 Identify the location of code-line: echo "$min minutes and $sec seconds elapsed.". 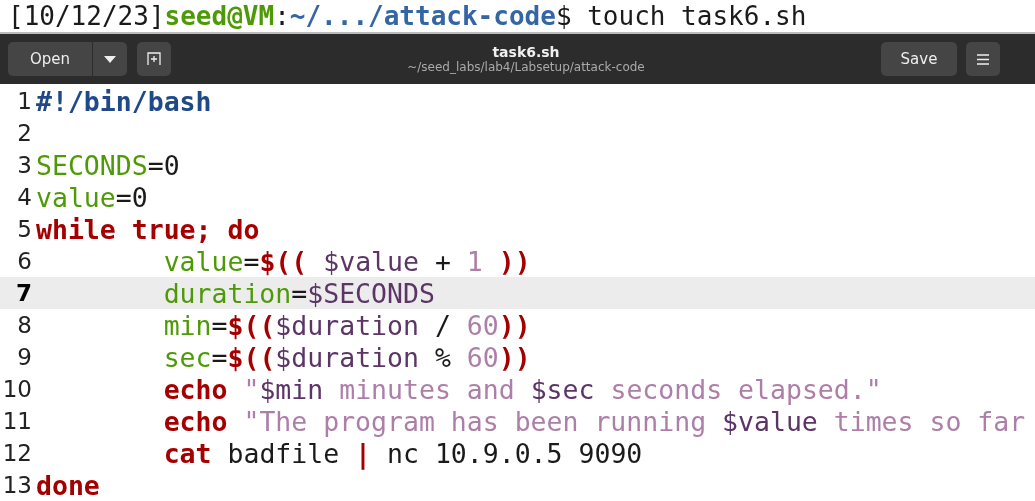
(522, 389).